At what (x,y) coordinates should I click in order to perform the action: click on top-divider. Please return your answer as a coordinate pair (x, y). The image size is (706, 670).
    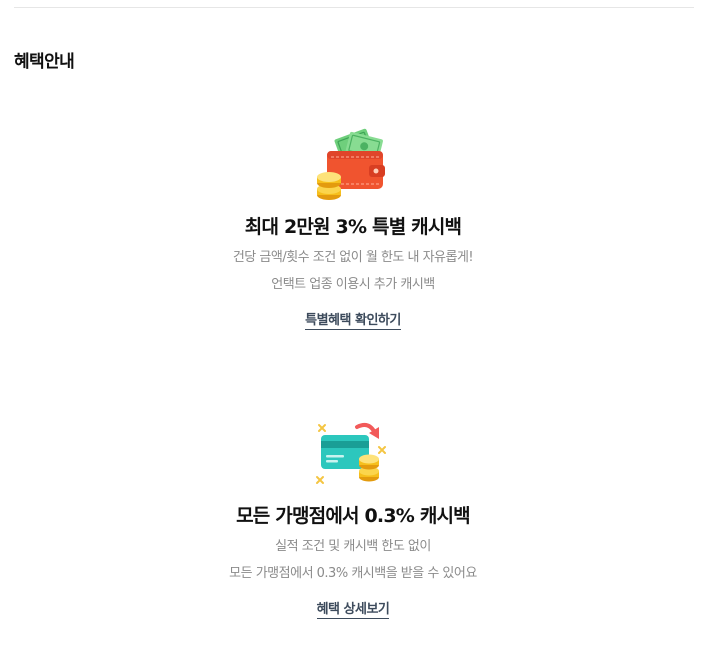
    Looking at the image, I should click on (354, 7).